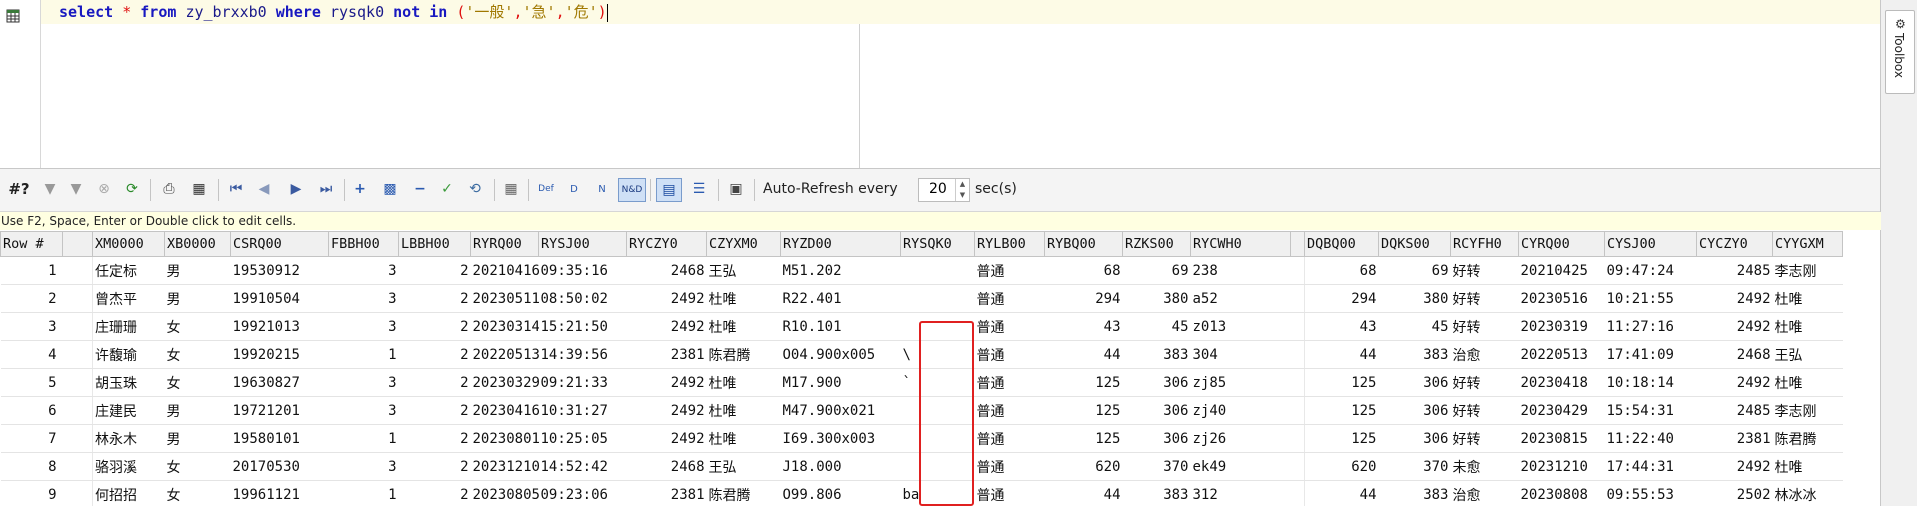  Describe the element at coordinates (1807, 354) in the screenshot. I see `table-cell: 王弘` at that location.